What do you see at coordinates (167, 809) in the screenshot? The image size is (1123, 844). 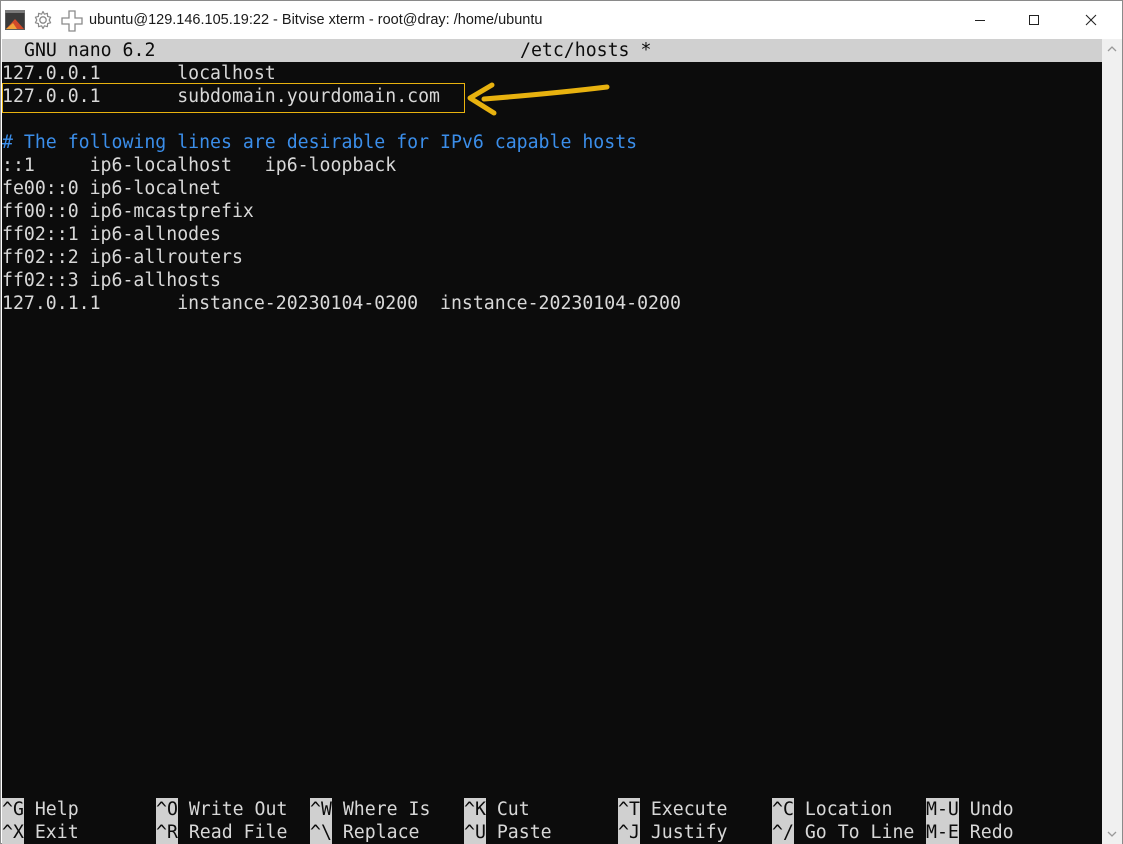 I see `shortcut-key: ^O` at bounding box center [167, 809].